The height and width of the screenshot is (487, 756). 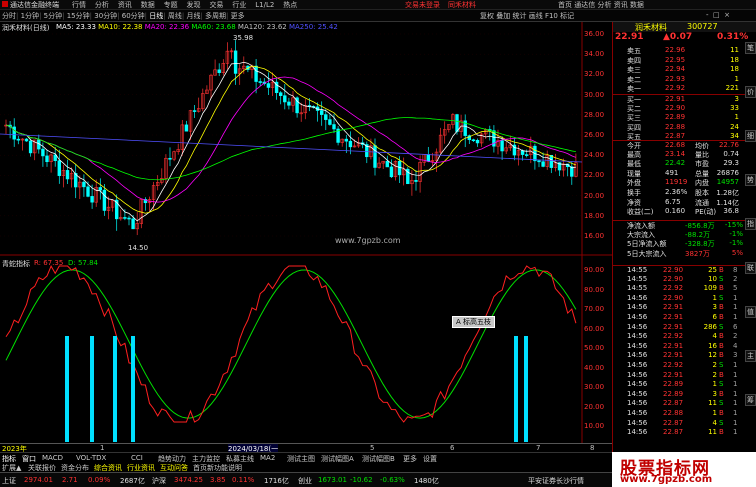 I want to click on indicator-axis-label: 30.00, so click(x=594, y=387).